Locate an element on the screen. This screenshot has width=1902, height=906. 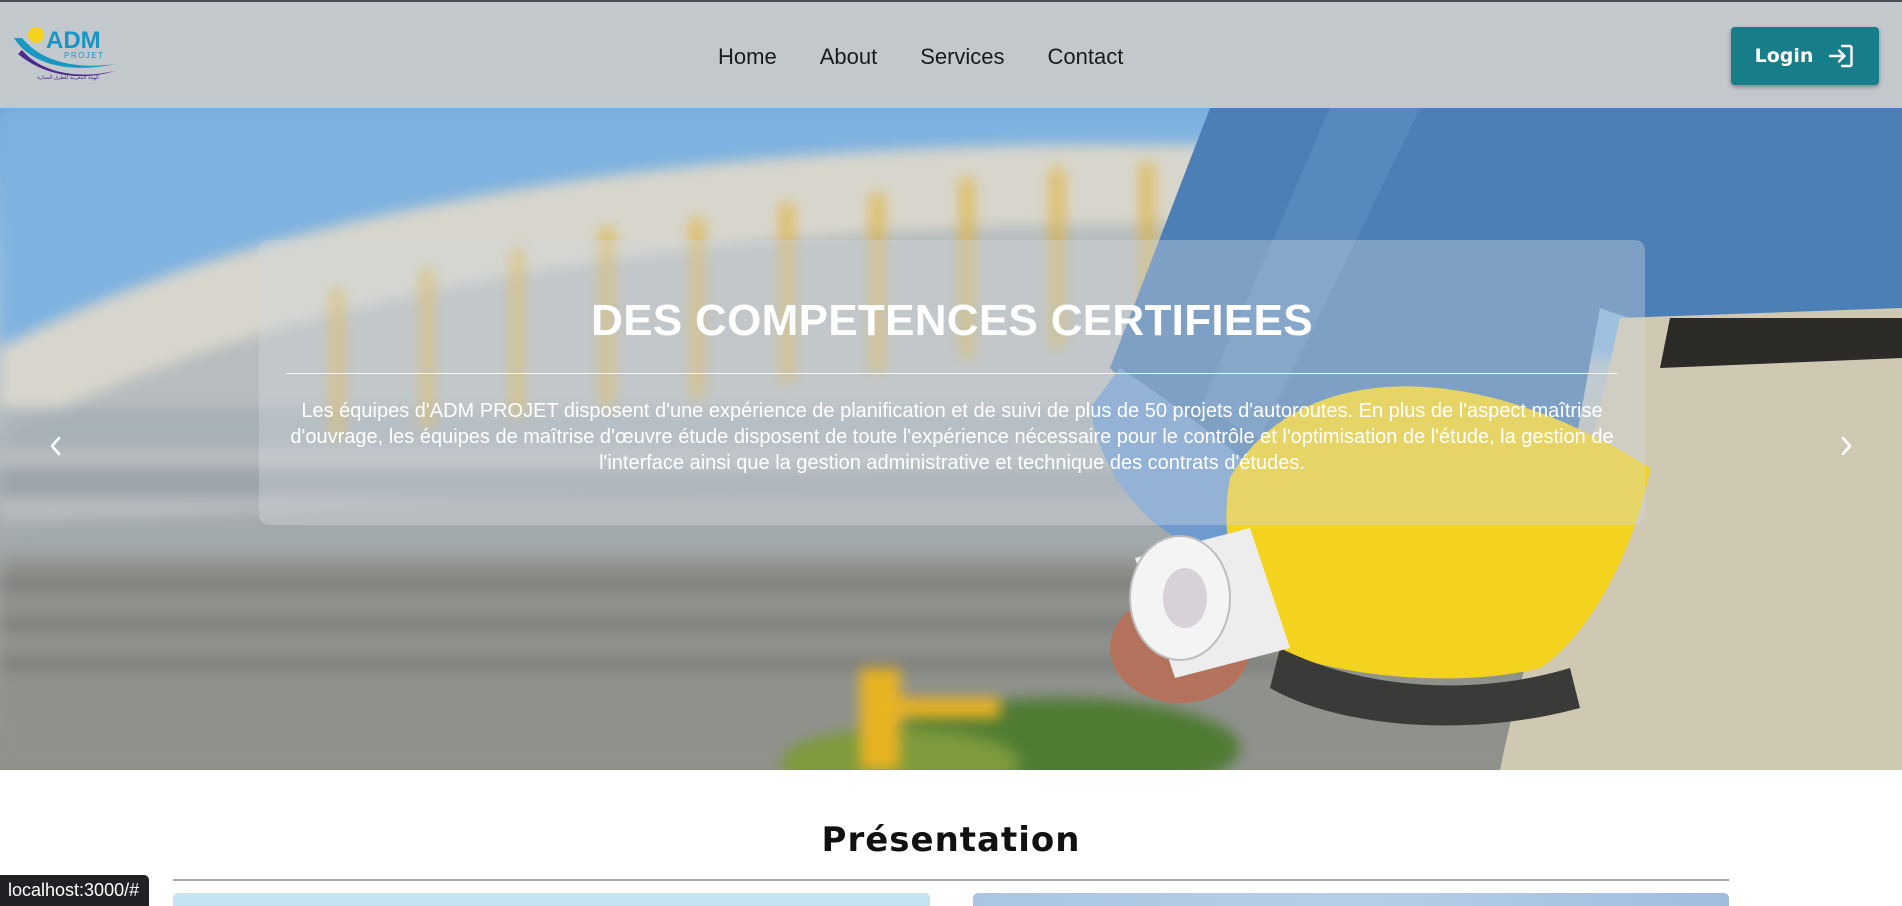
nav-link-contact: Contact is located at coordinates (1086, 57).